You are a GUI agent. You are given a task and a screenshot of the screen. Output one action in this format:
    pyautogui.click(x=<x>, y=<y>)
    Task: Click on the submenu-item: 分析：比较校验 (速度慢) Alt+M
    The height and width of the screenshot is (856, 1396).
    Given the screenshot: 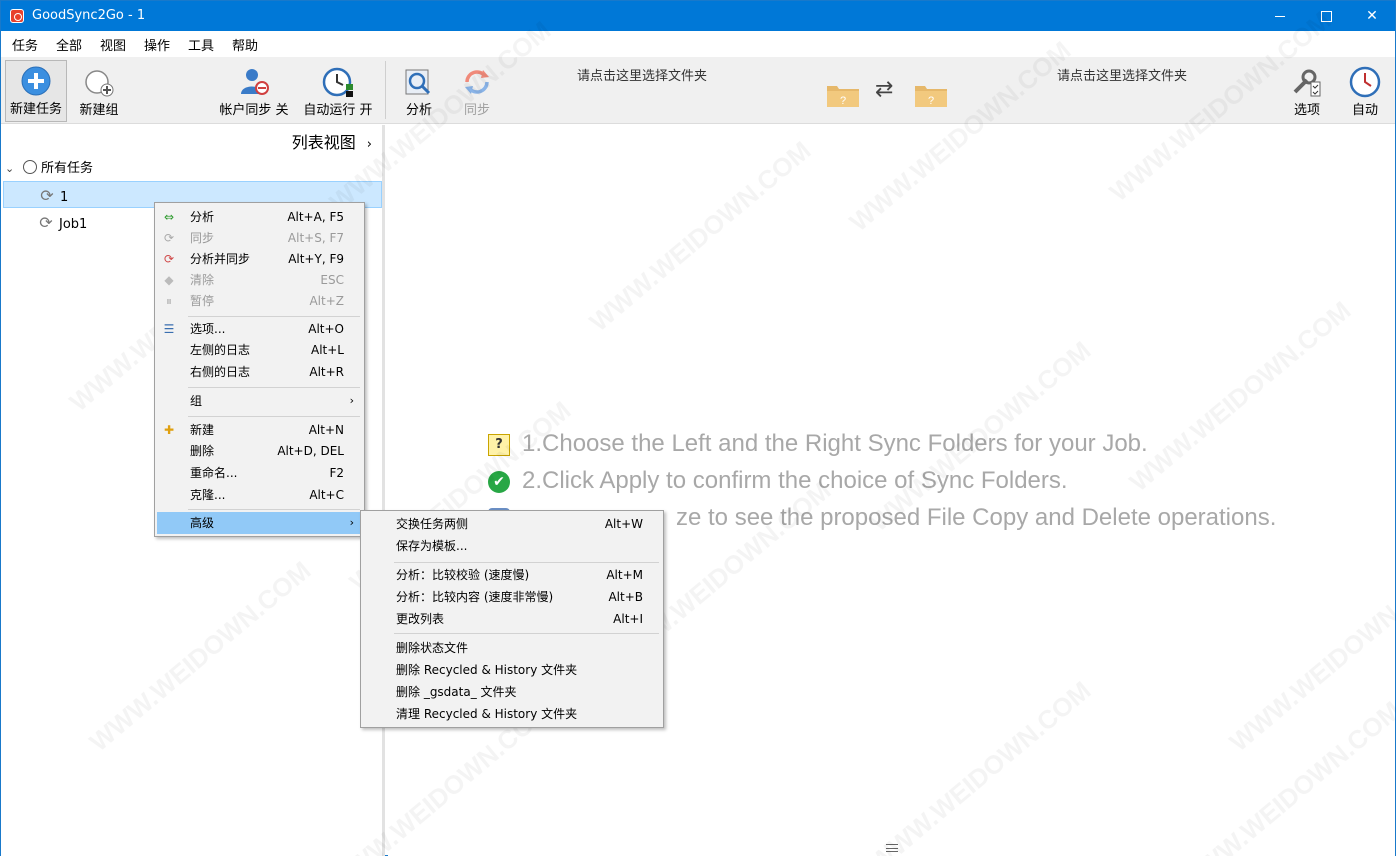 What is the action you would take?
    pyautogui.click(x=512, y=575)
    